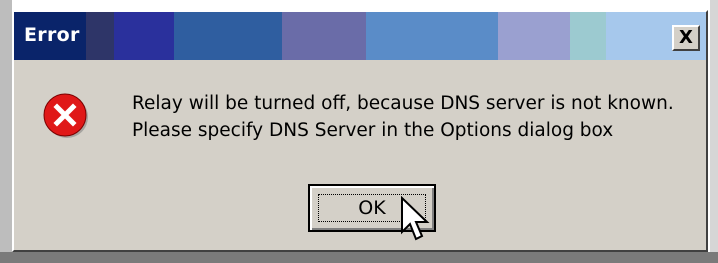 Image resolution: width=718 pixels, height=263 pixels. Describe the element at coordinates (65, 115) in the screenshot. I see `error-icon` at that location.